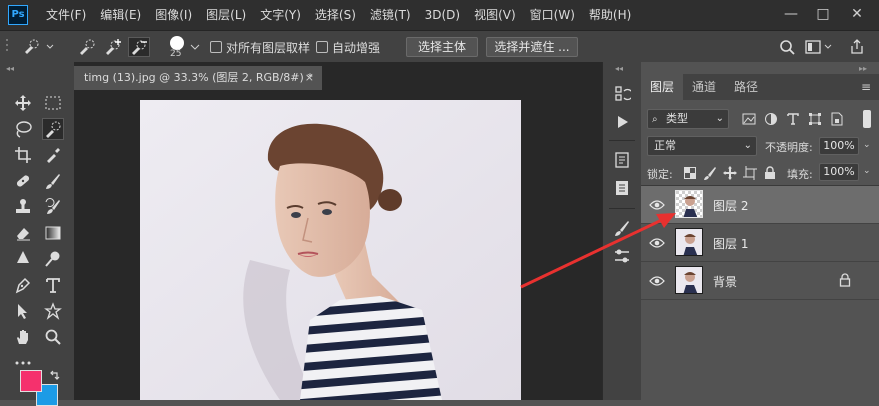  What do you see at coordinates (87, 47) in the screenshot?
I see `new-selection-brush-button` at bounding box center [87, 47].